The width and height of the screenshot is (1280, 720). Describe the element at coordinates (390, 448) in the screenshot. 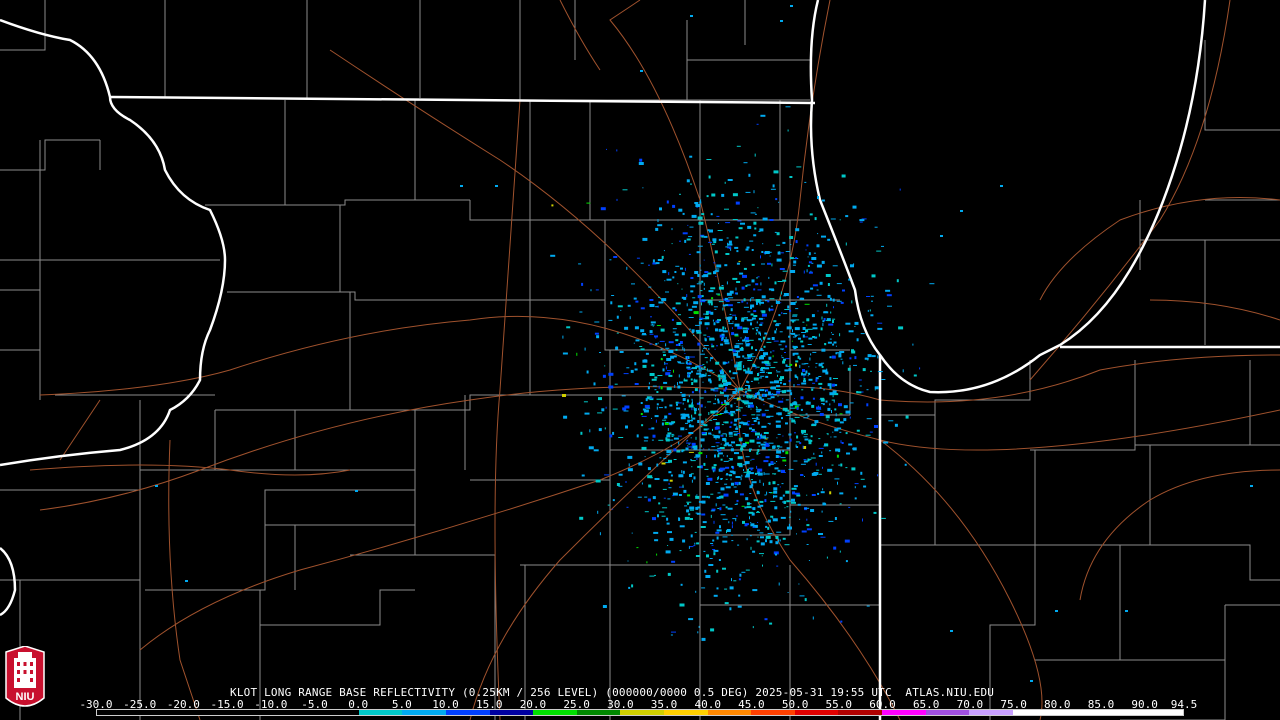

I see `highway-line` at that location.